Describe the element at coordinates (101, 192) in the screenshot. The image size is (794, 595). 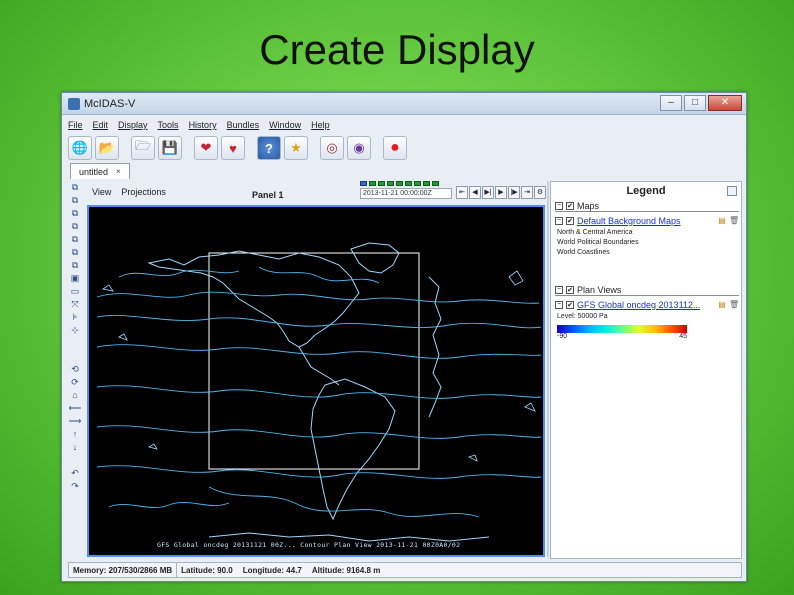
I see `view-menu: View` at that location.